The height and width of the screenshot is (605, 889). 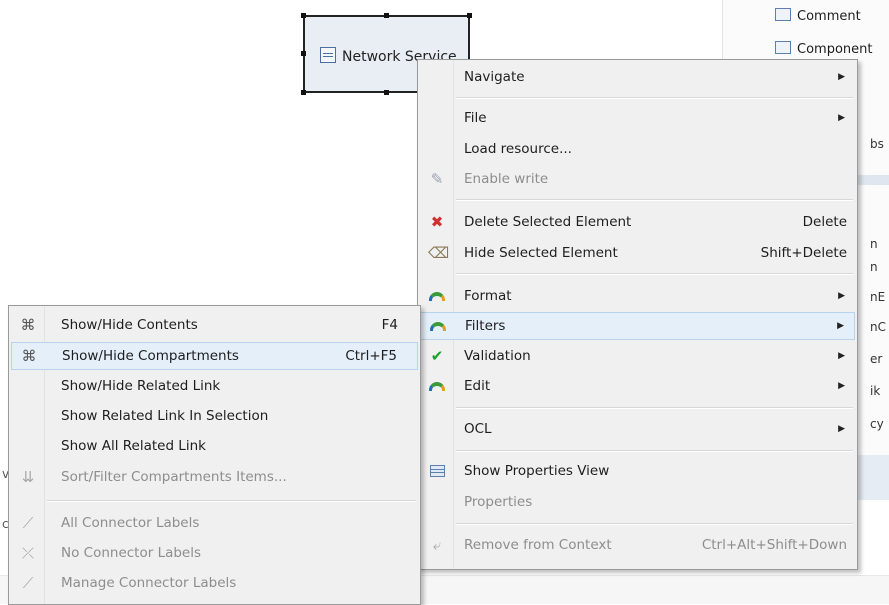 I want to click on menu-item-hide-selected: ⌫ Hide Selected Element Shift+Delete, so click(x=637, y=253).